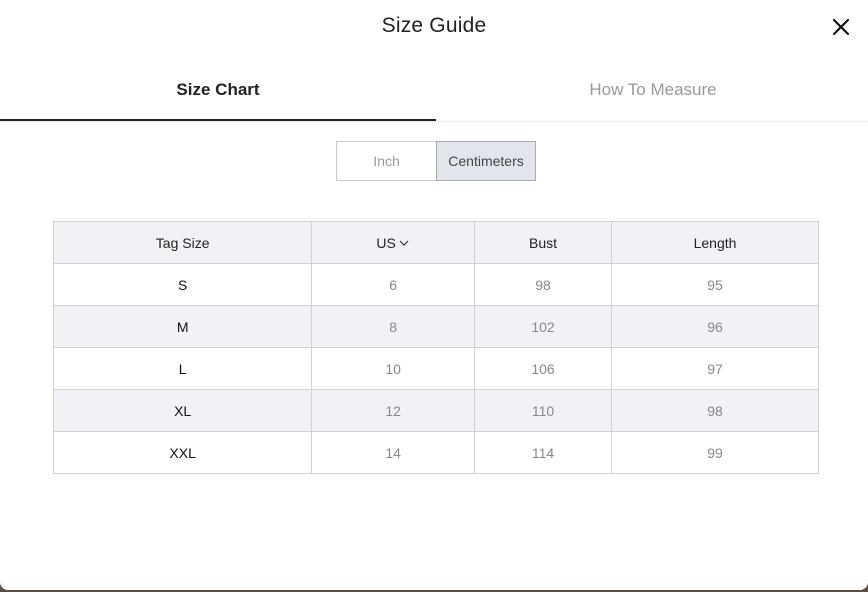  I want to click on header-length: Length, so click(715, 242).